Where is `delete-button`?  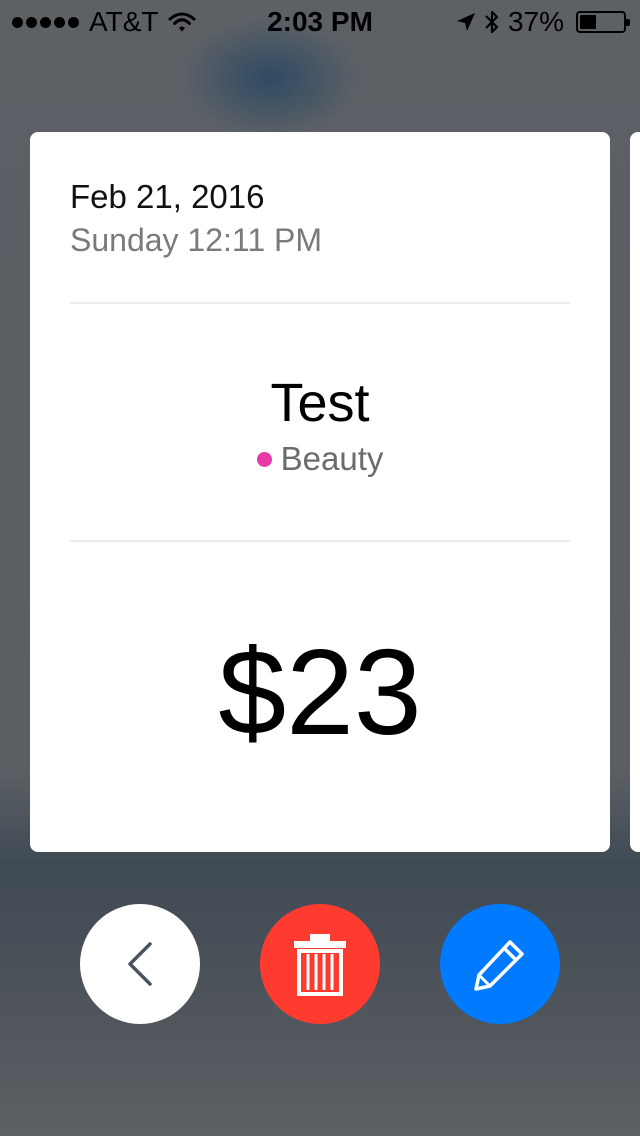 delete-button is located at coordinates (320, 964).